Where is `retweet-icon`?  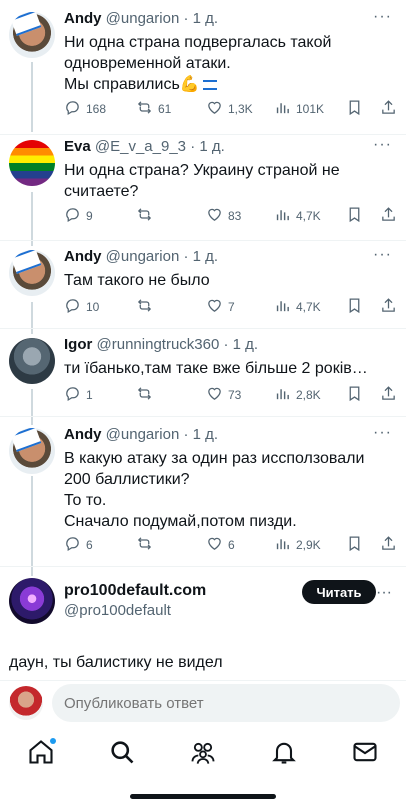 retweet-icon is located at coordinates (144, 545).